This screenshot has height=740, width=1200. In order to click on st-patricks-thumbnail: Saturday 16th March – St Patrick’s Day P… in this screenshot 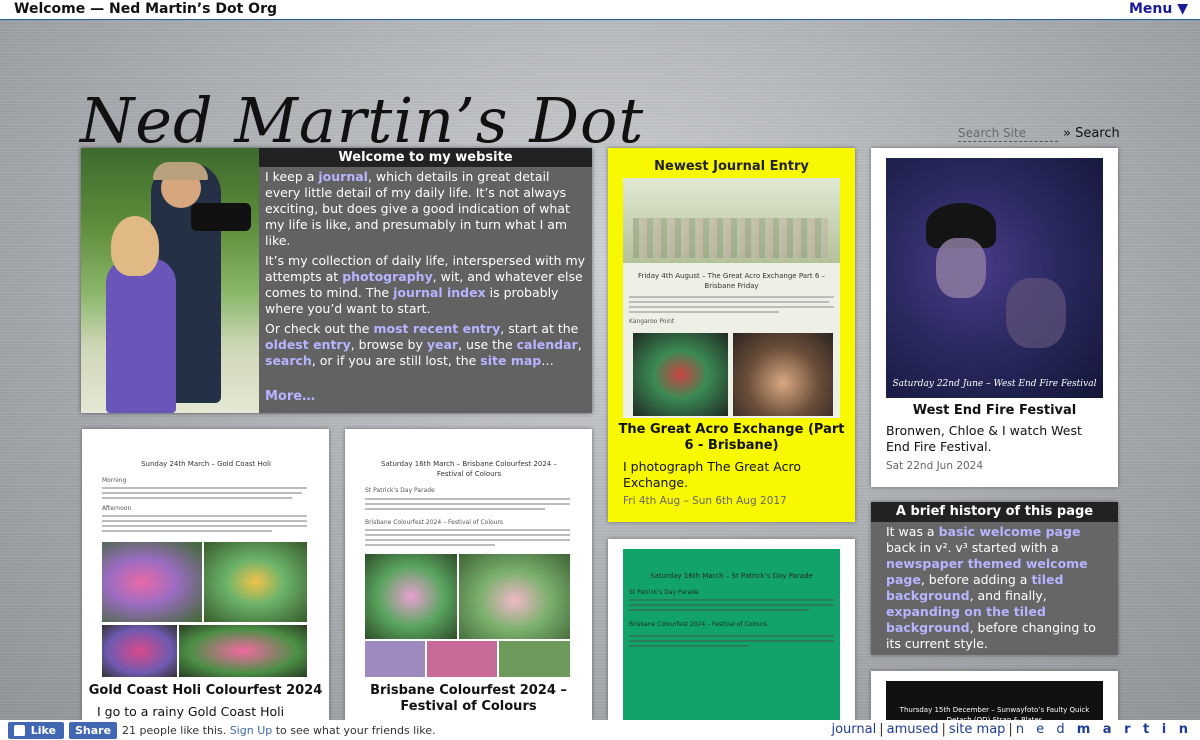, I will do `click(731, 634)`.